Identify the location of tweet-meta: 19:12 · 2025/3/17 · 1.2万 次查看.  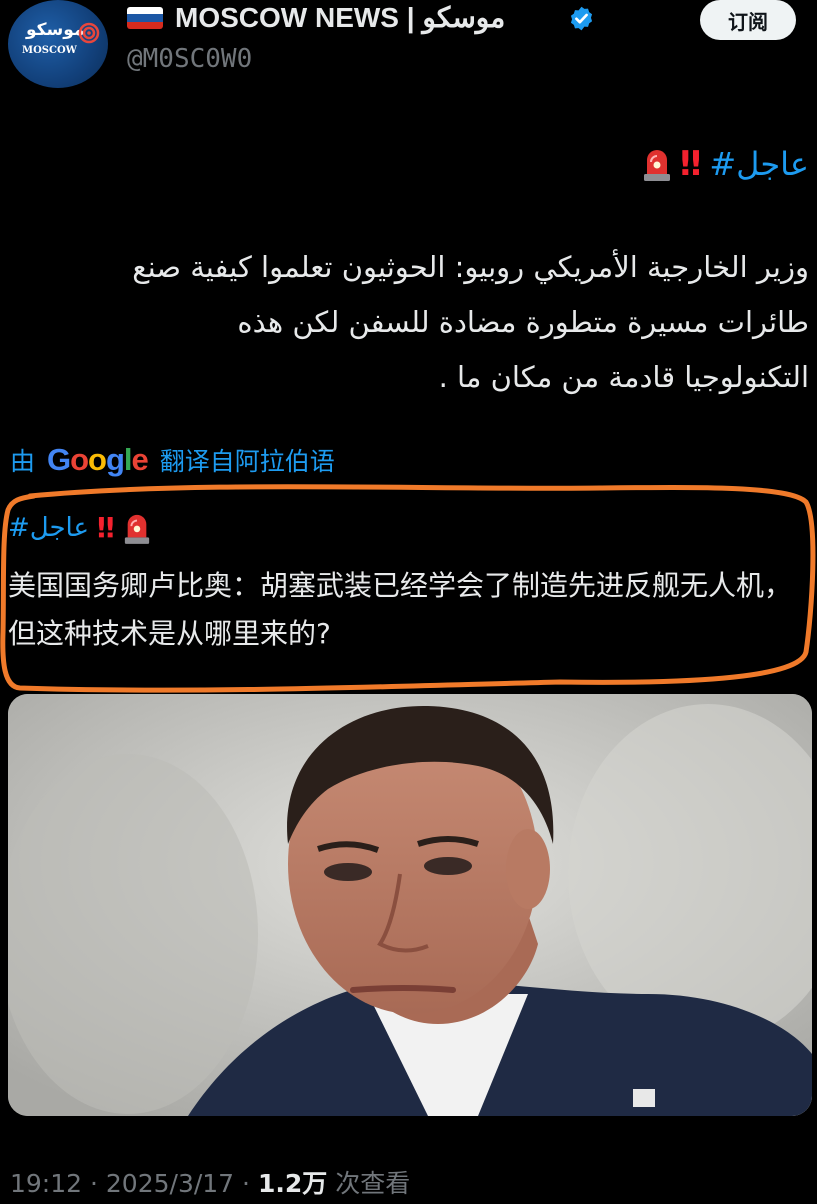
(210, 1184).